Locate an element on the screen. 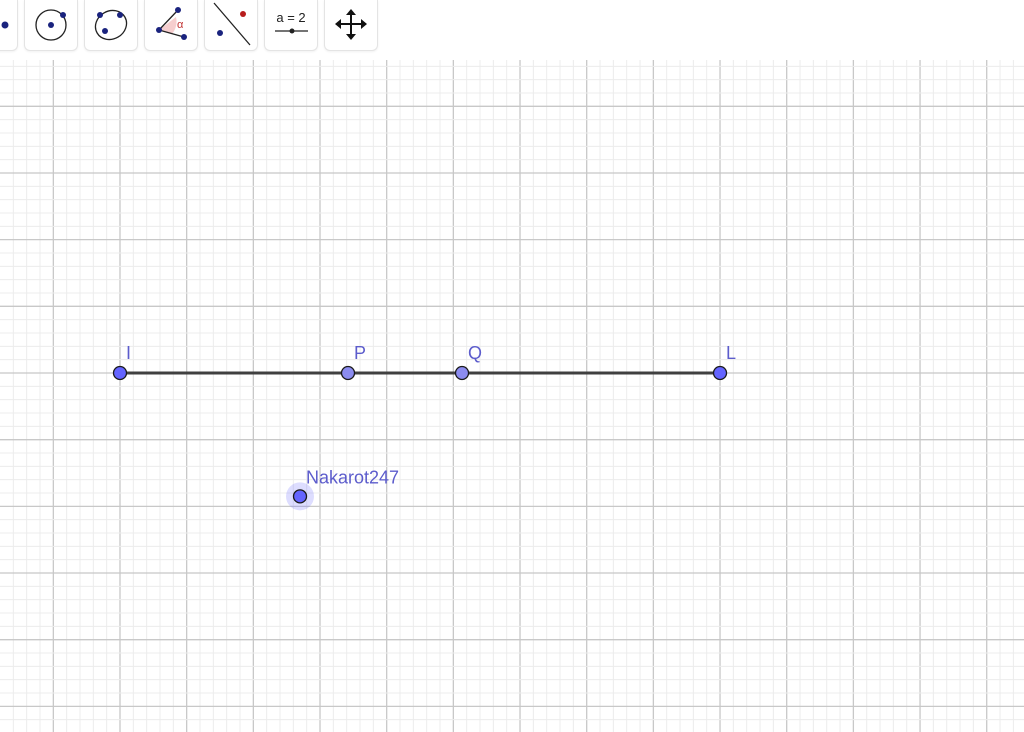 Image resolution: width=1024 pixels, height=732 pixels. svg-text: a = 2 is located at coordinates (290, 17).